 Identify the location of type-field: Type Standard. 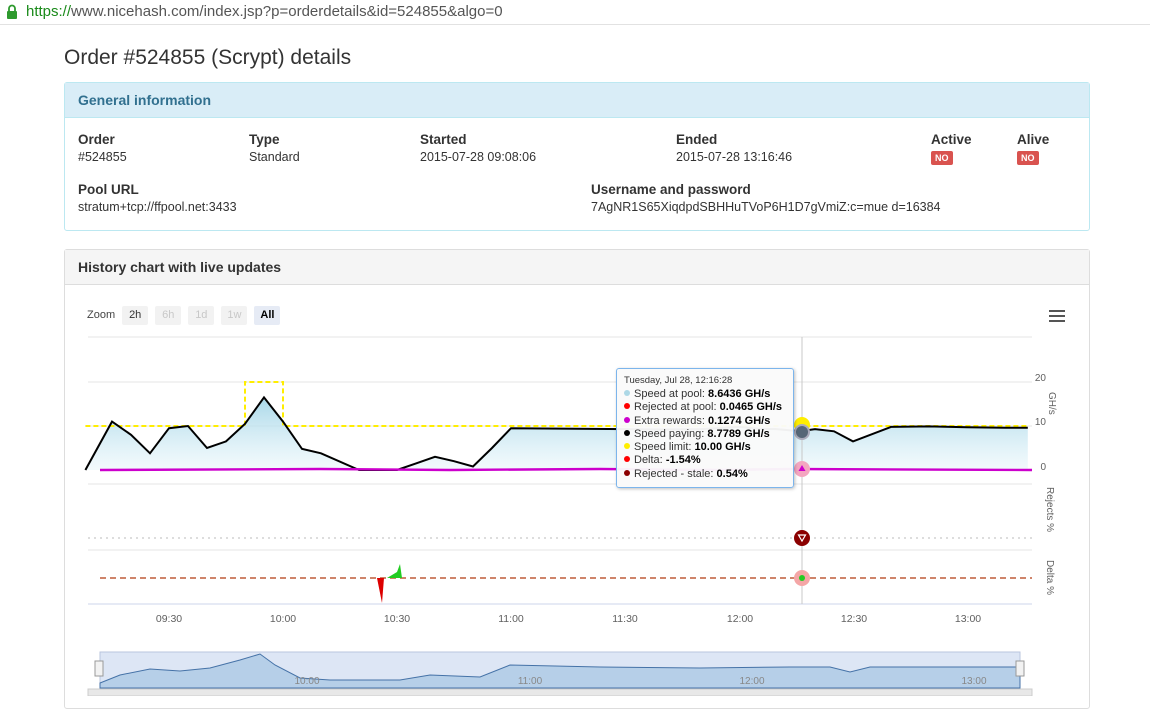
(274, 148).